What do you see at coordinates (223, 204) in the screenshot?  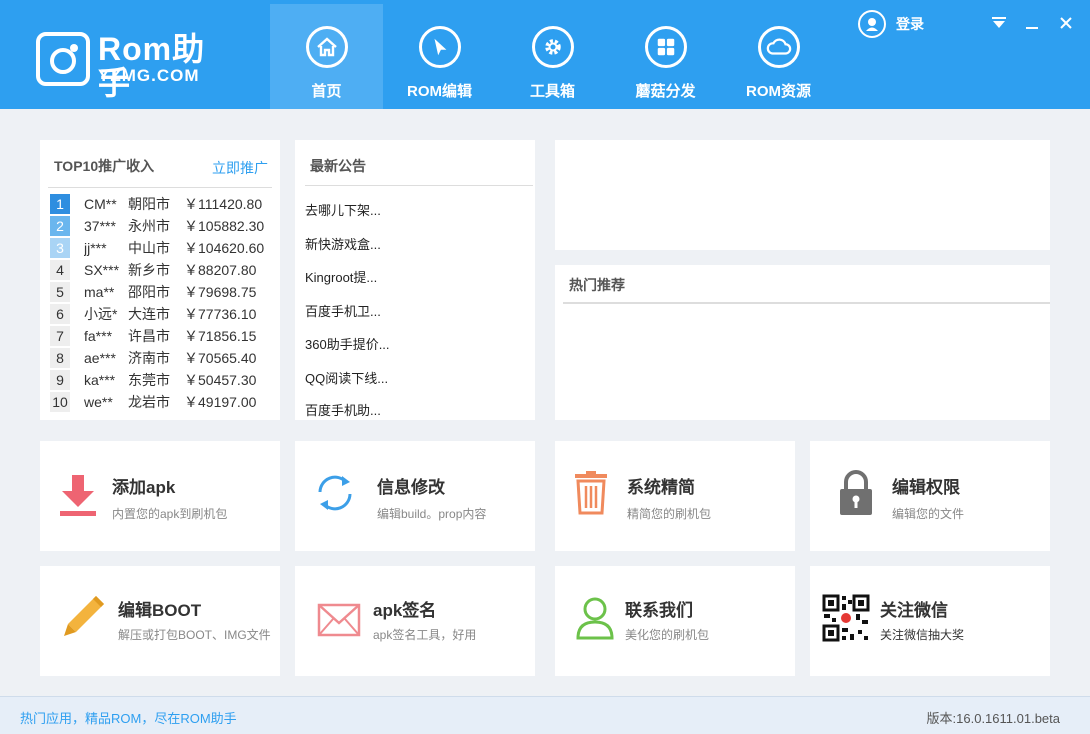 I see `rank-amount: ￥111420.80` at bounding box center [223, 204].